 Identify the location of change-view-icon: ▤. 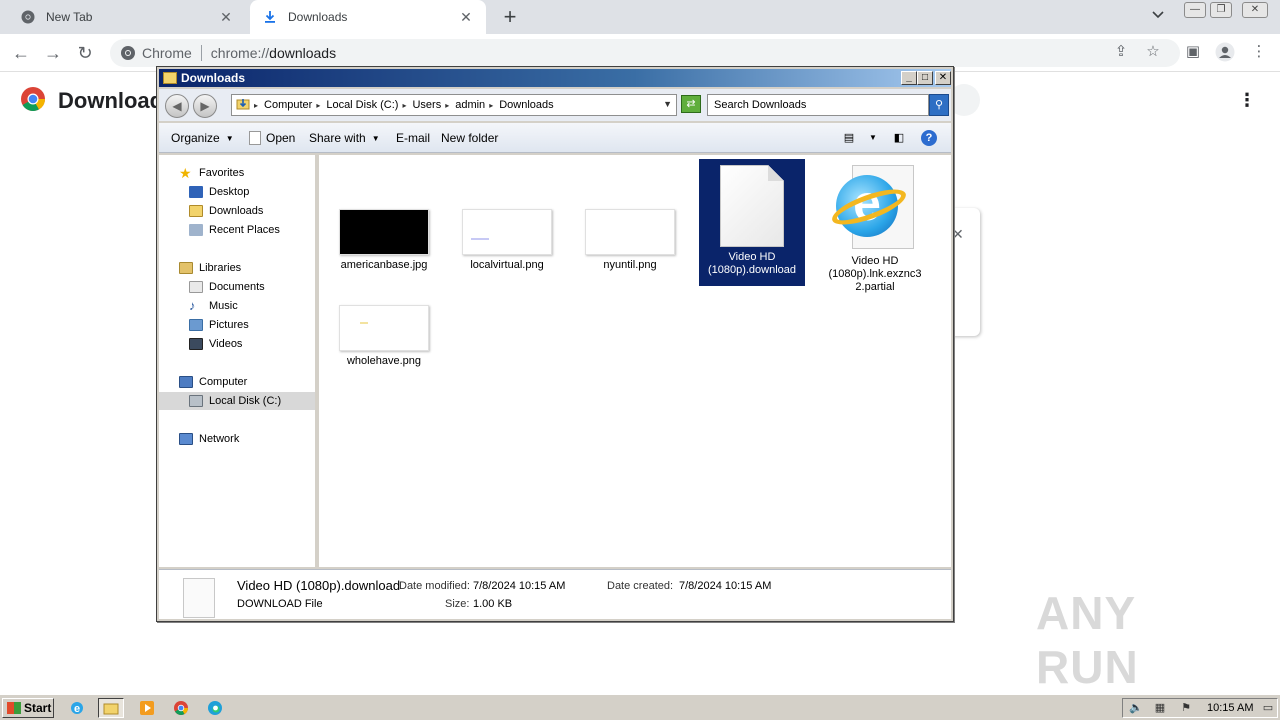
(849, 138).